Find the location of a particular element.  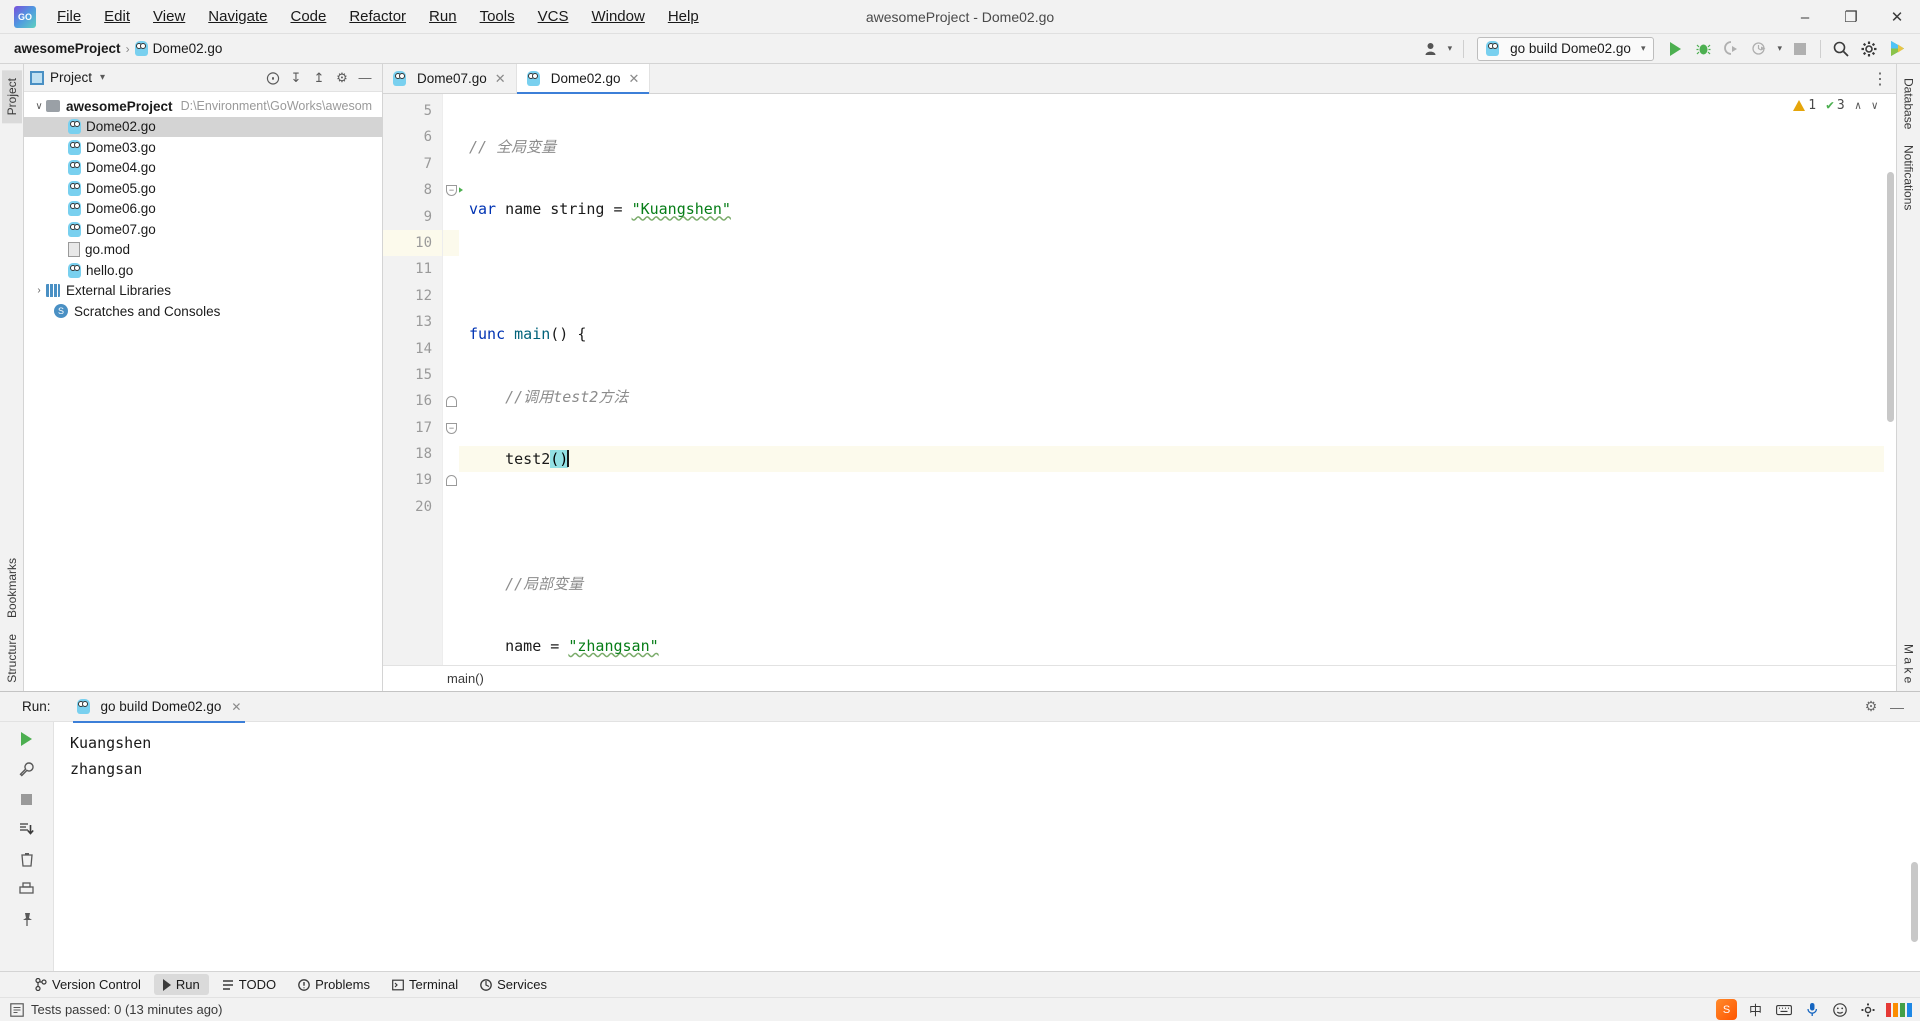

status-tab-run: Run is located at coordinates (181, 984).